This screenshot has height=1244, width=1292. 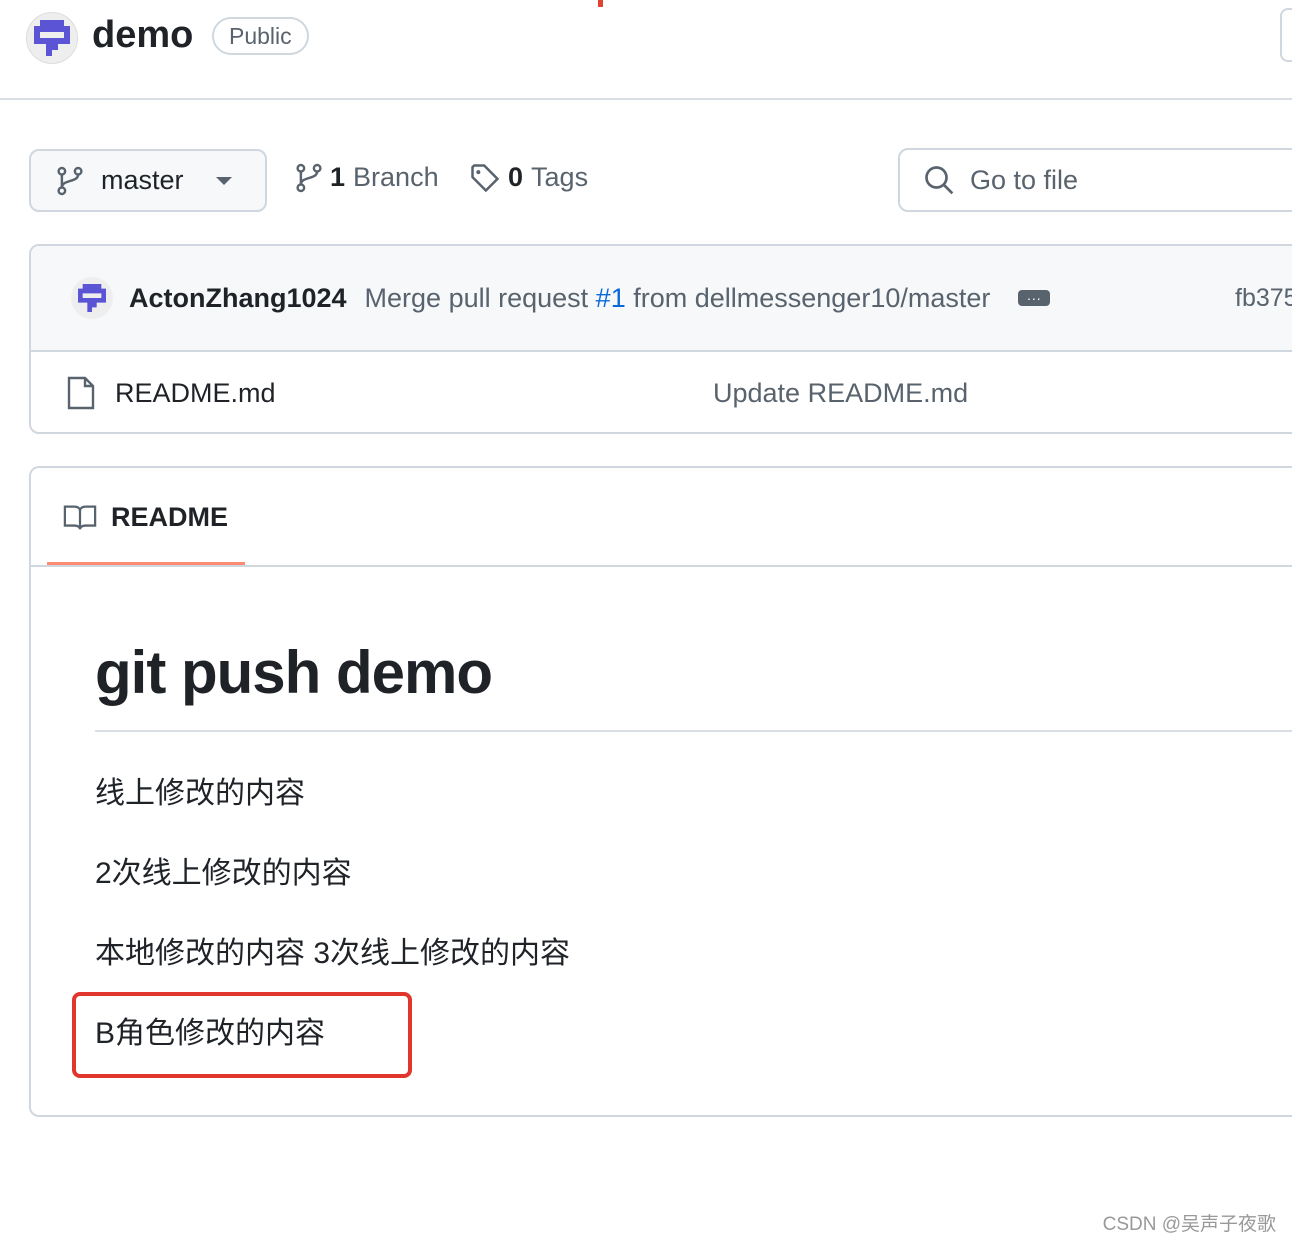 What do you see at coordinates (1189, 1224) in the screenshot?
I see `watermark: CSDN @吴声子夜歌` at bounding box center [1189, 1224].